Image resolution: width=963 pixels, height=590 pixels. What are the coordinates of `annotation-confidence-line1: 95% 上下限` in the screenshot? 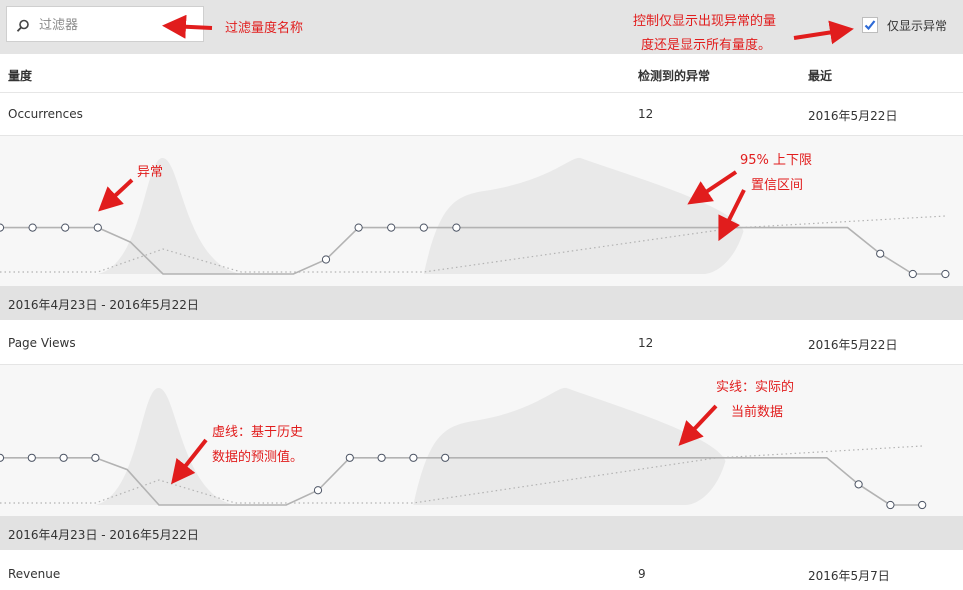 It's located at (776, 160).